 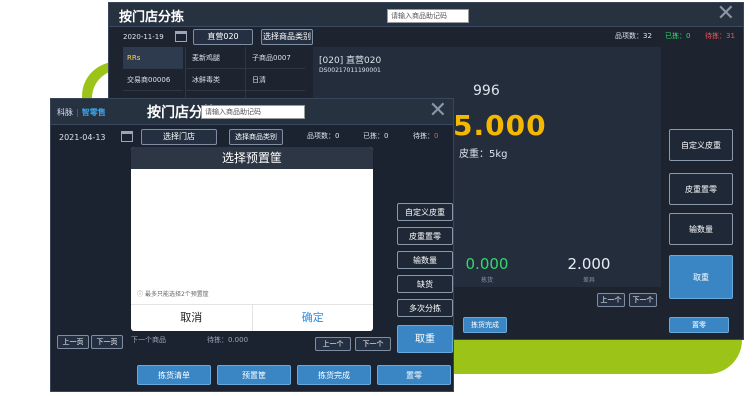 I want to click on front-pending-text: 待拣：, so click(x=423, y=136).